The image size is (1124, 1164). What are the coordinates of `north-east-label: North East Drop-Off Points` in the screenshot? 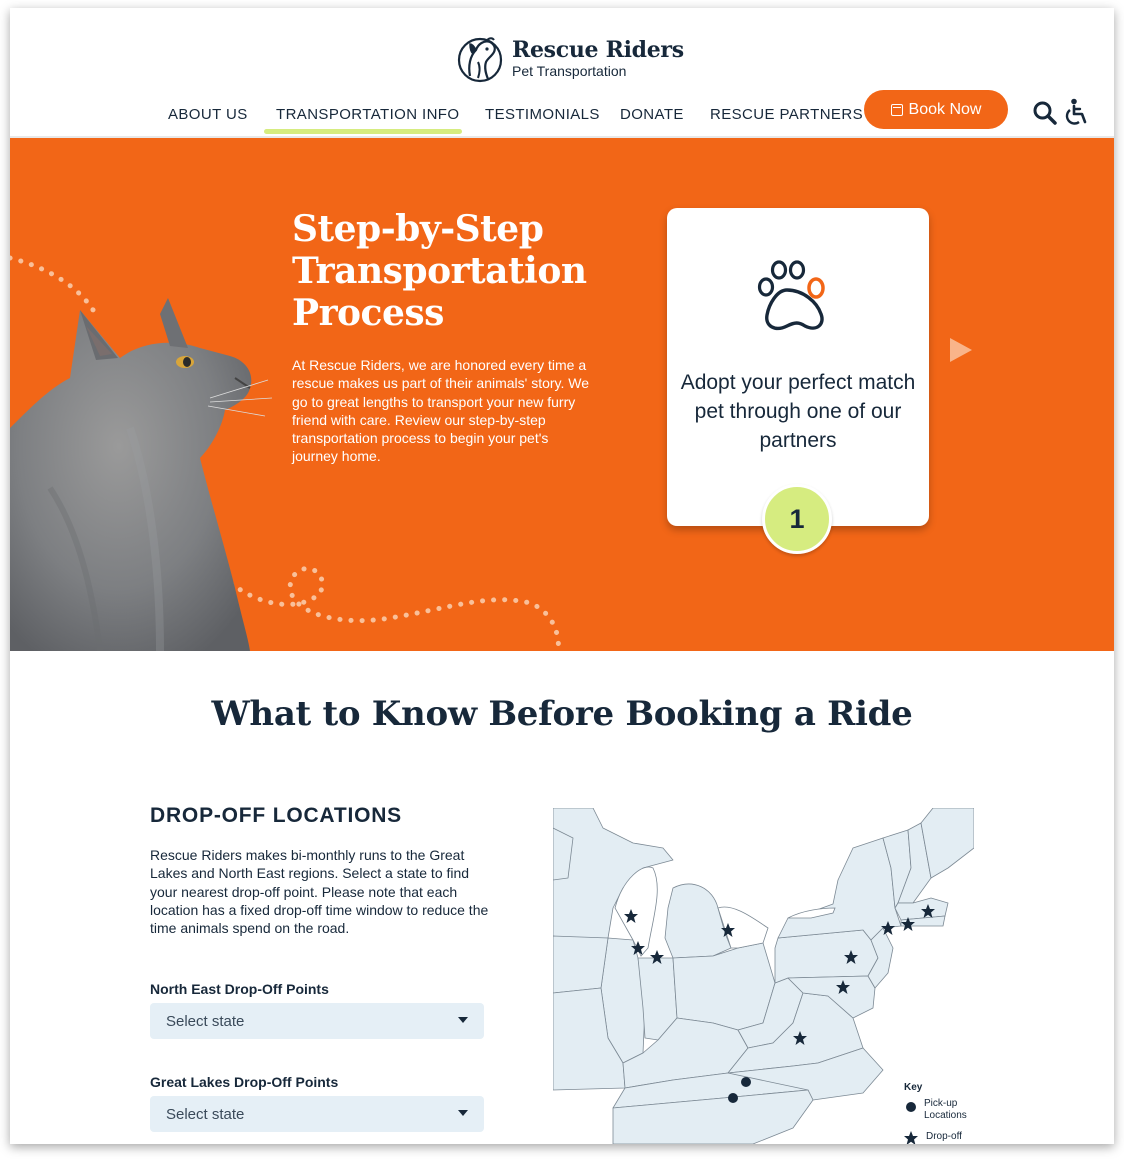 It's located at (239, 989).